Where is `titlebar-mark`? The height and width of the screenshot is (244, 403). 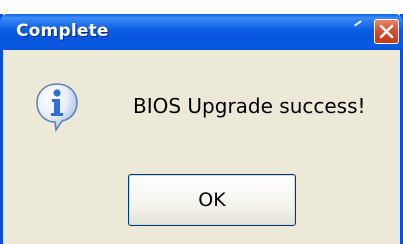
titlebar-mark is located at coordinates (359, 25).